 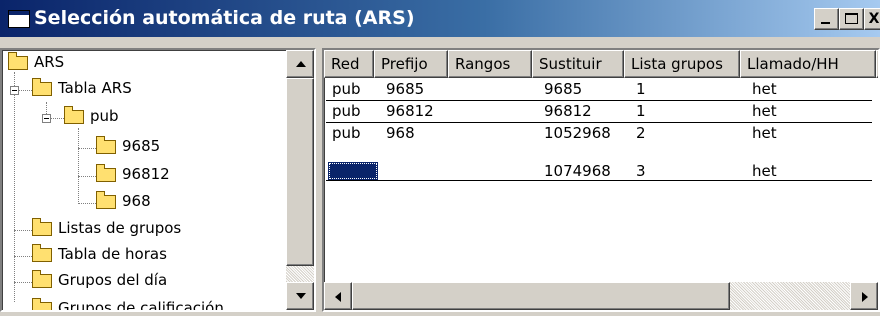 I want to click on window-app-icon, so click(x=19, y=19).